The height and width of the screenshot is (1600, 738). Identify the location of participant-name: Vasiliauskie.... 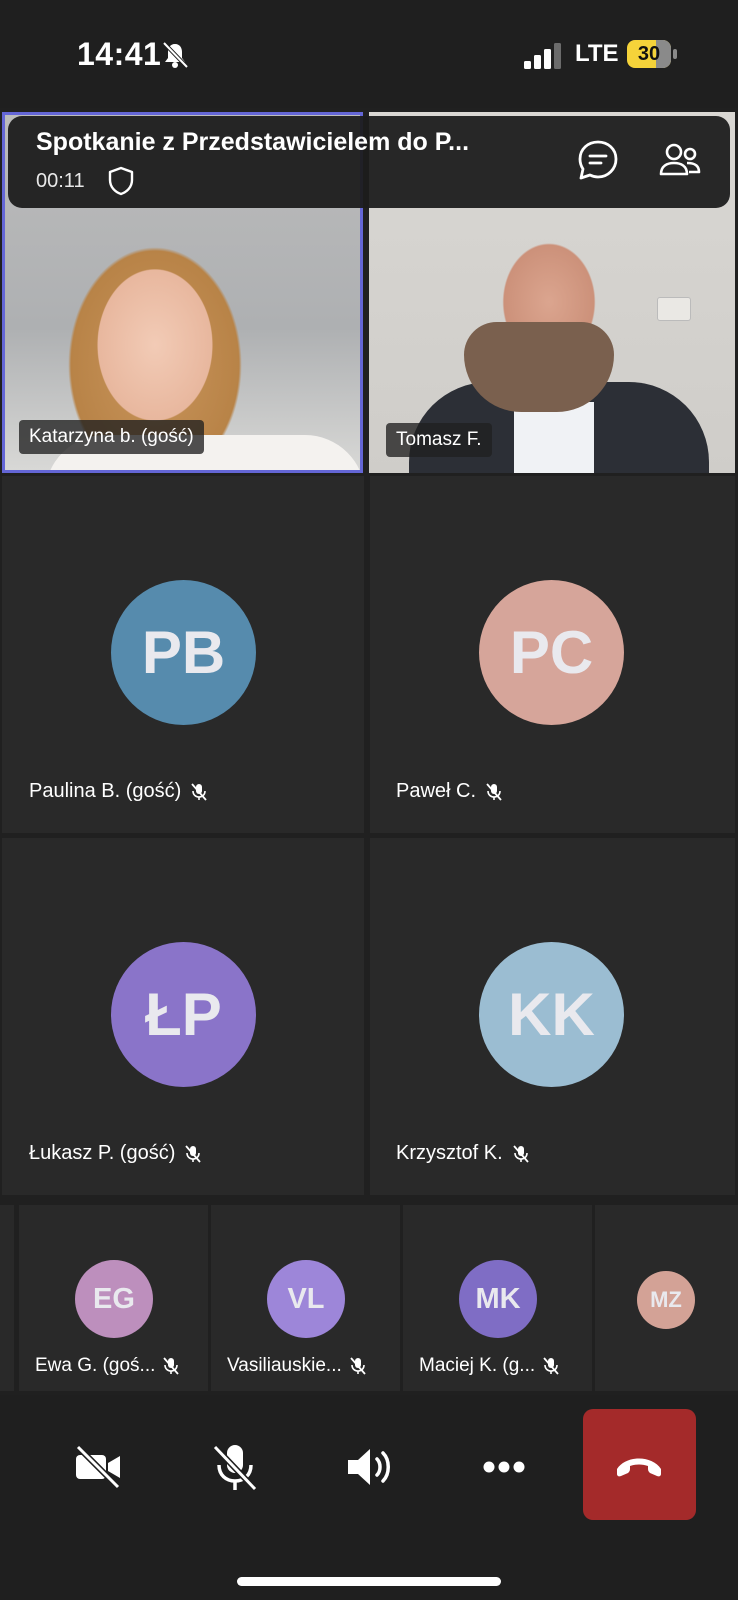
(284, 1365).